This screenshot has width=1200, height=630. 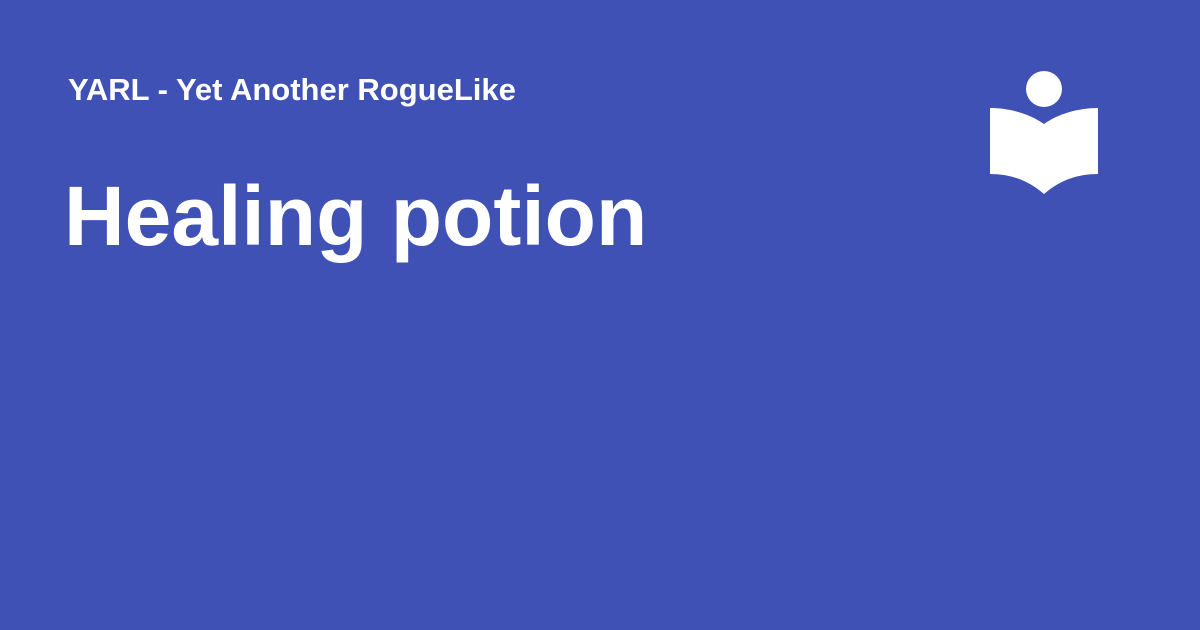 What do you see at coordinates (292, 89) in the screenshot?
I see `site-name: YARL - Yet Another RogueLike` at bounding box center [292, 89].